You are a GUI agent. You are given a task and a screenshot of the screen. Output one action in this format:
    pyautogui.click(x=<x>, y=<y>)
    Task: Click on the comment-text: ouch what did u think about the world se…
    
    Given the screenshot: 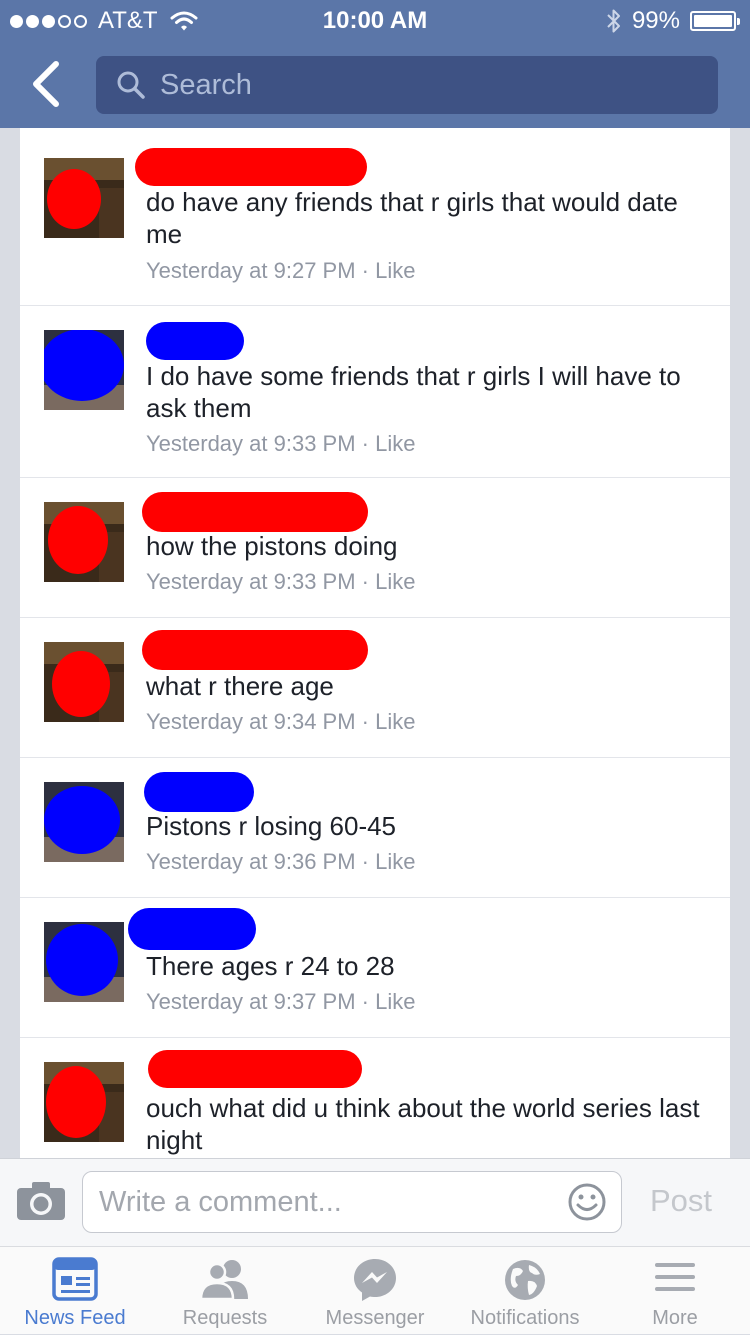 What is the action you would take?
    pyautogui.click(x=423, y=1124)
    